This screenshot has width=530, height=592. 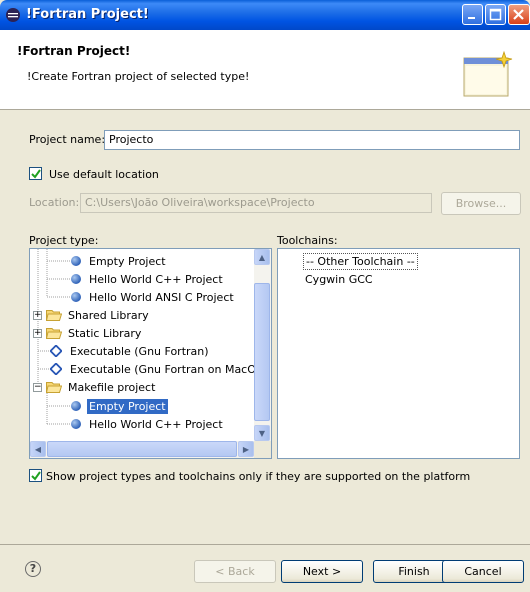 What do you see at coordinates (33, 569) in the screenshot?
I see `help-icon: ?` at bounding box center [33, 569].